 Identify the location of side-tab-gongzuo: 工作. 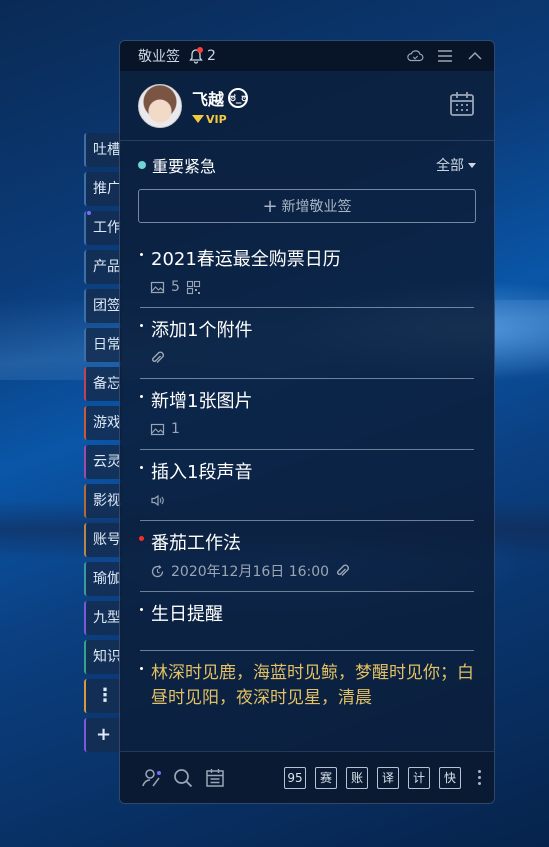
(103, 228).